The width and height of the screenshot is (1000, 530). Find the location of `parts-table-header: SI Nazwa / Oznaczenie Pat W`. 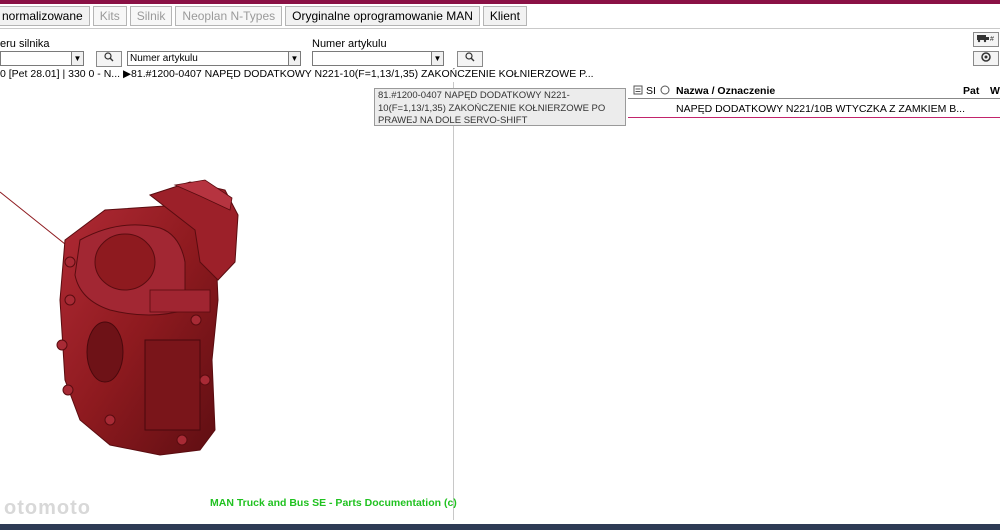

parts-table-header: SI Nazwa / Oznaczenie Pat W is located at coordinates (814, 92).